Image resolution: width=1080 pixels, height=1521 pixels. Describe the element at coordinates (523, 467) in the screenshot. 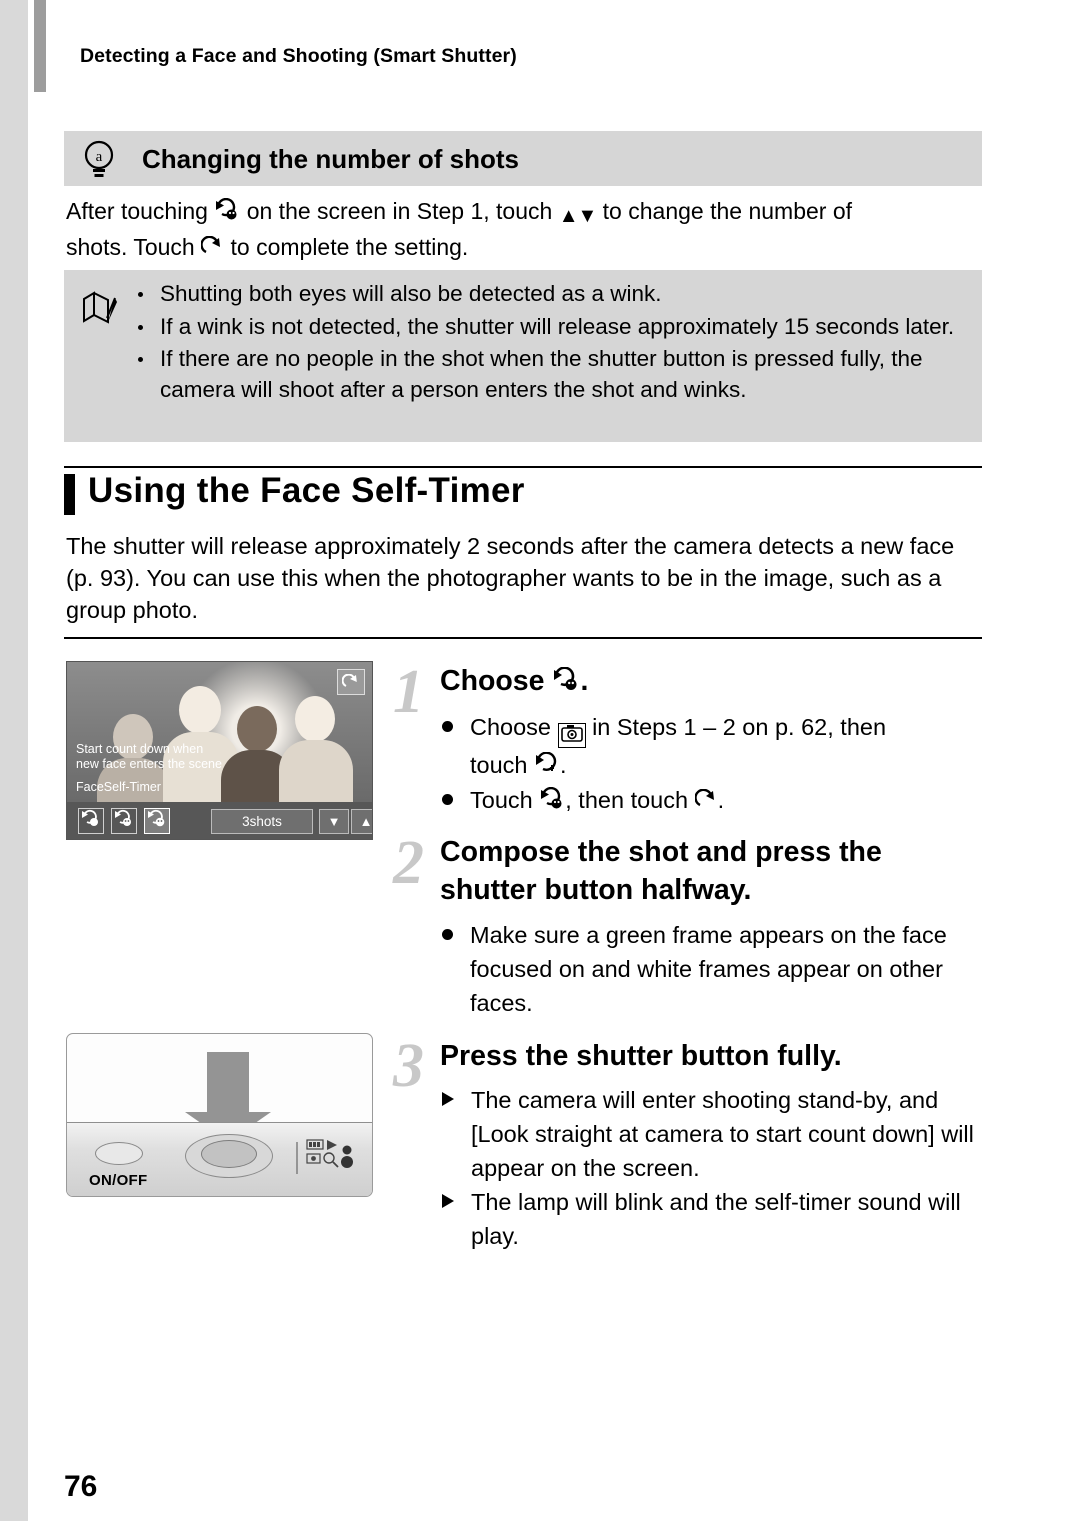

I see `section-divider` at that location.